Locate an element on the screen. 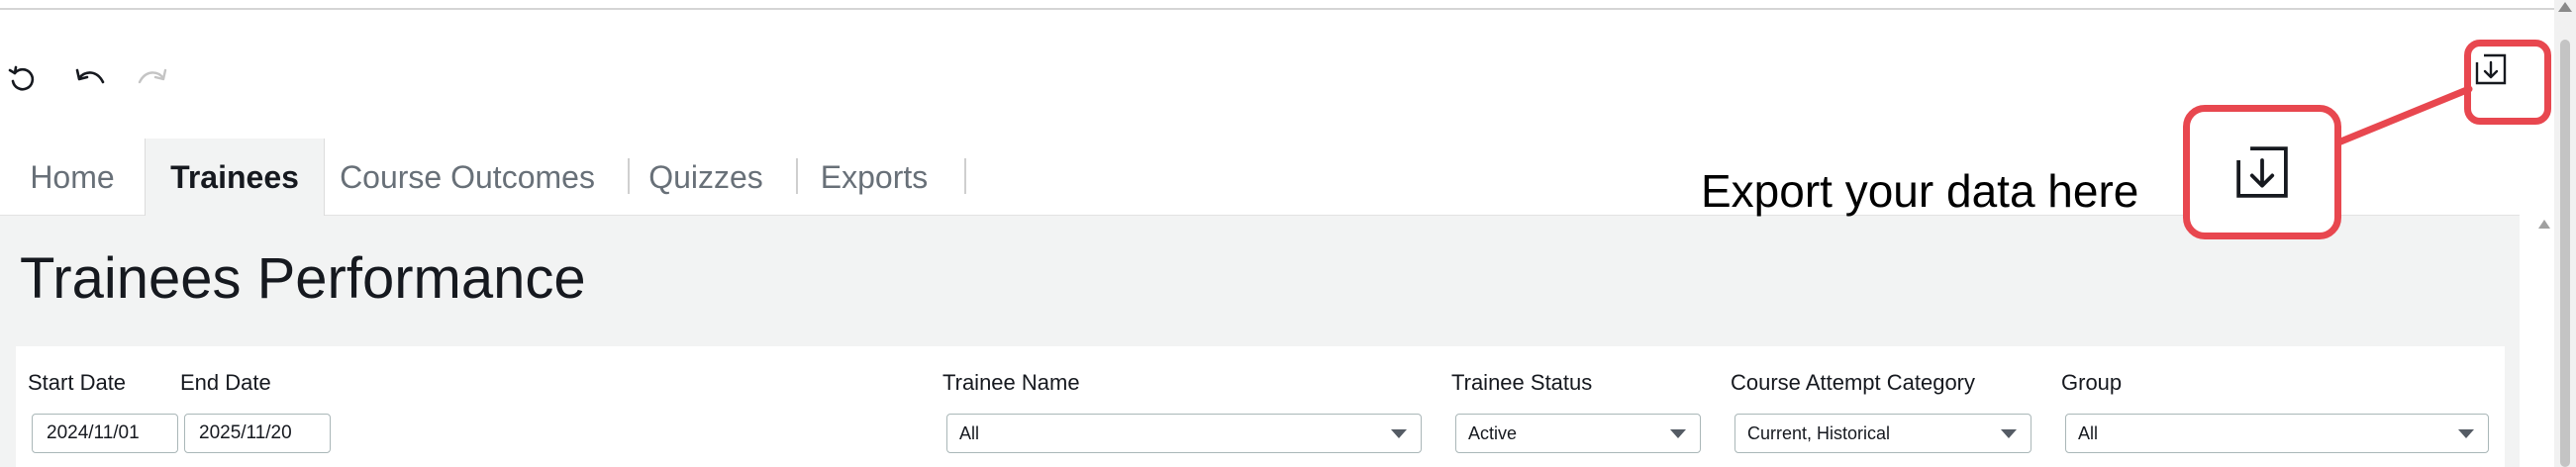 This screenshot has width=2576, height=467. callout-highlight-small is located at coordinates (2507, 83).